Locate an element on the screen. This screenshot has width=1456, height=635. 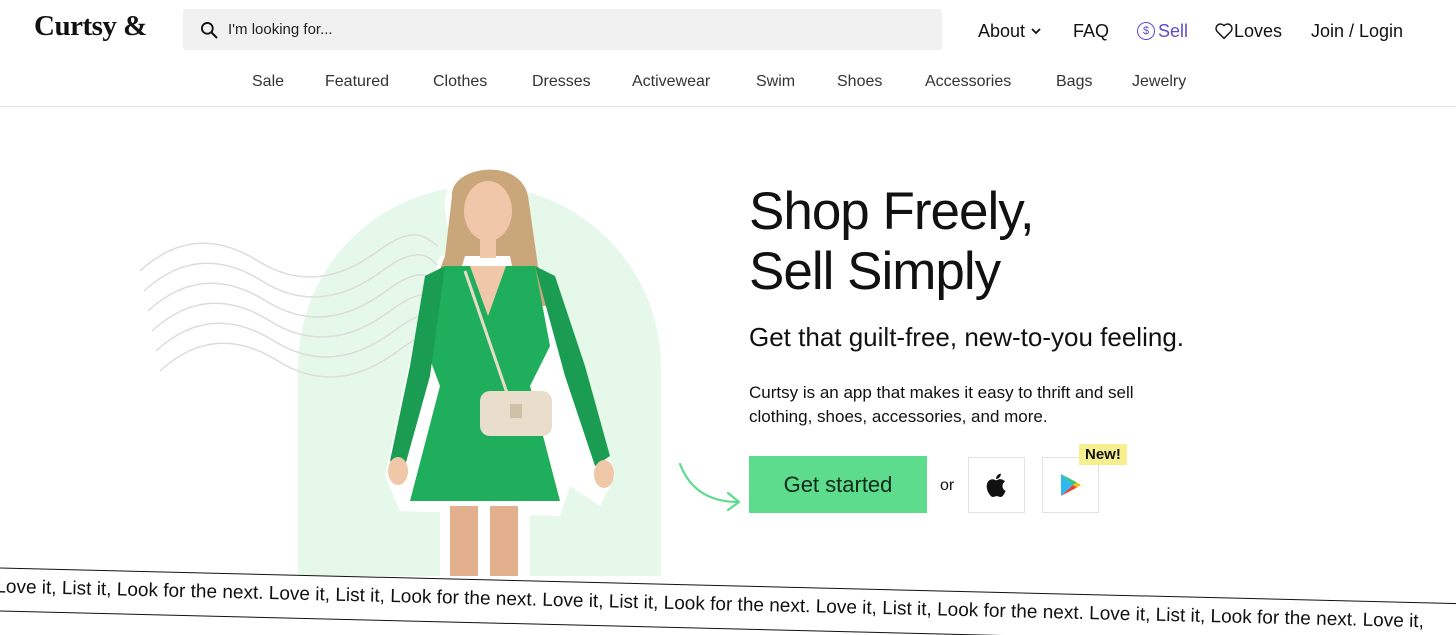
hero-subhead: Get that guilt-free, new-to-you feeling. is located at coordinates (967, 337).